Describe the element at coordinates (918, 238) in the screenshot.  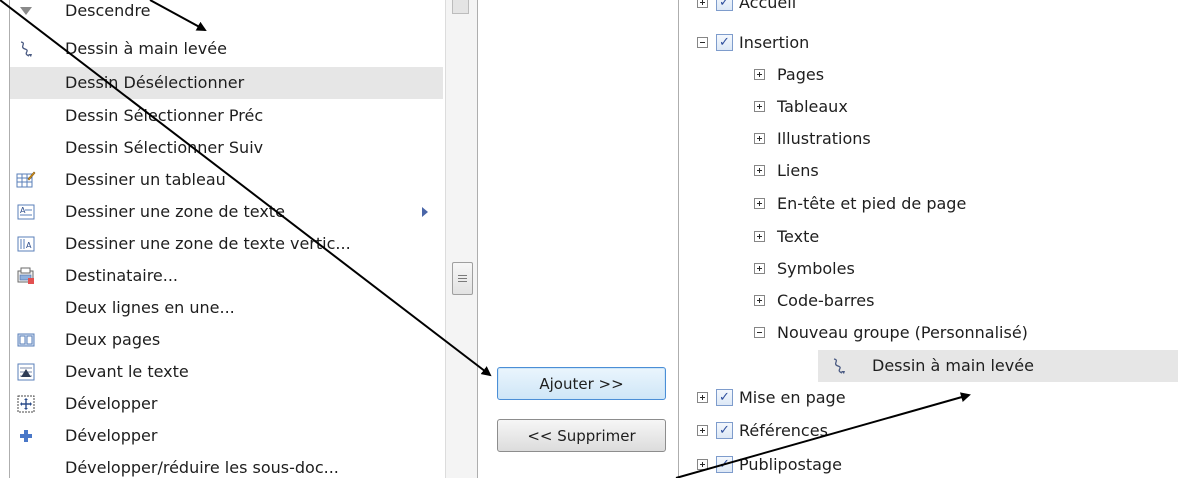
I see `tree-item-texte: Texte` at that location.